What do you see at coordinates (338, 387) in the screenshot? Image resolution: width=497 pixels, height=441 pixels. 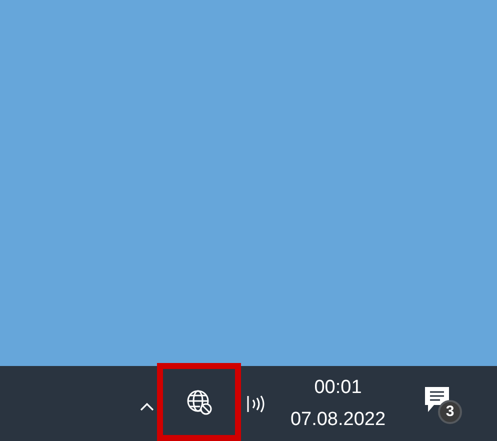 I see `clock-time: 00:01` at bounding box center [338, 387].